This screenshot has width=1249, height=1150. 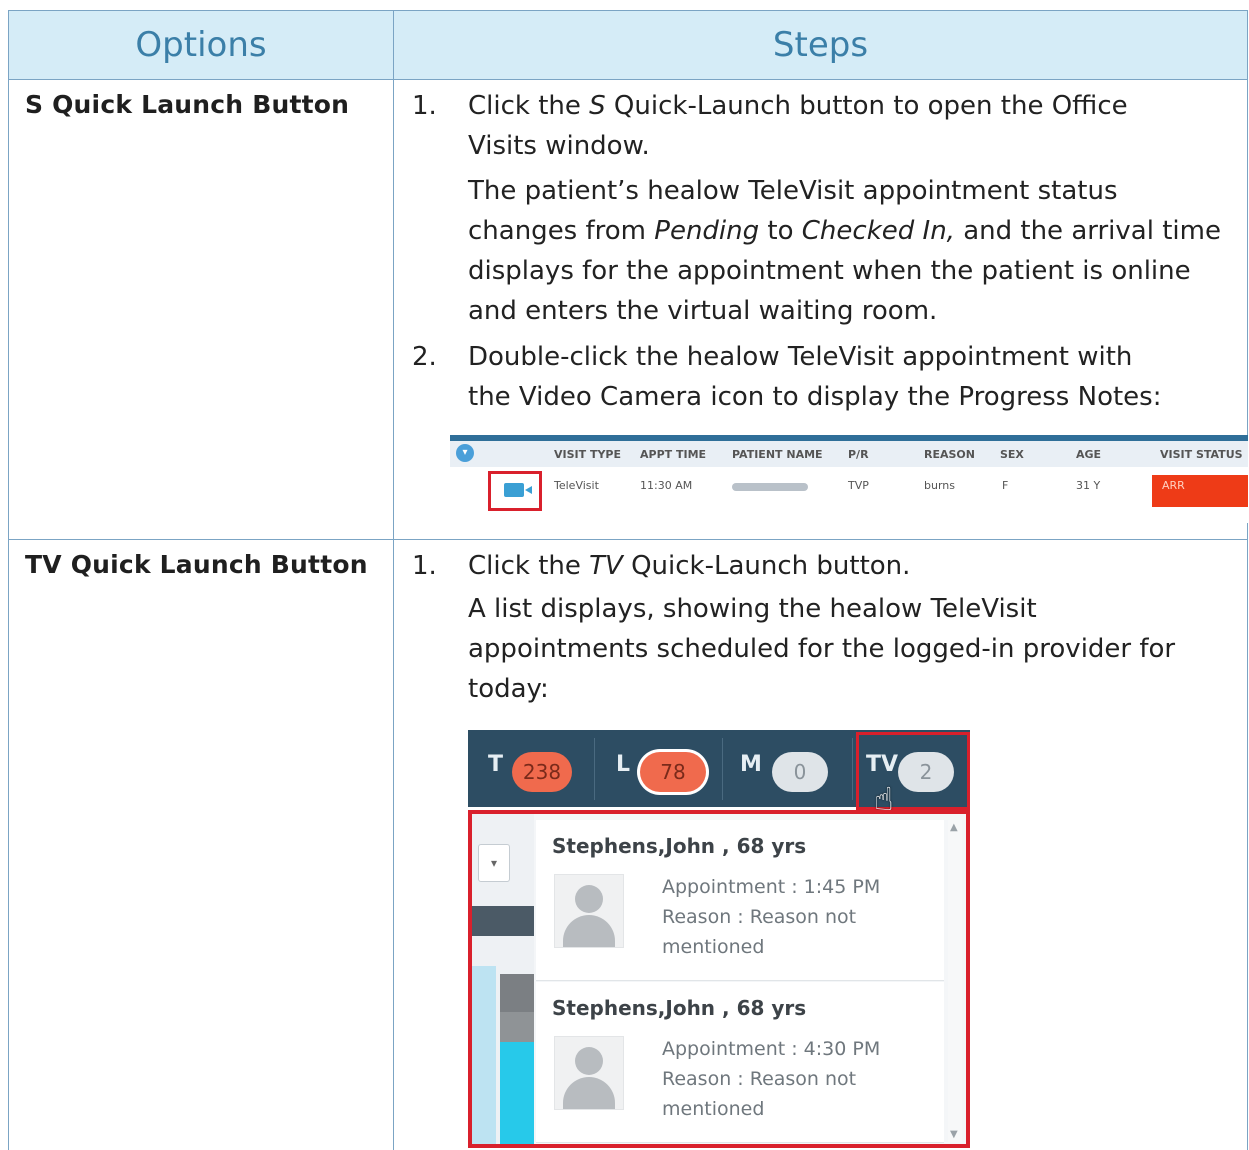 What do you see at coordinates (623, 764) in the screenshot?
I see `quick-launch-letter-l: L` at bounding box center [623, 764].